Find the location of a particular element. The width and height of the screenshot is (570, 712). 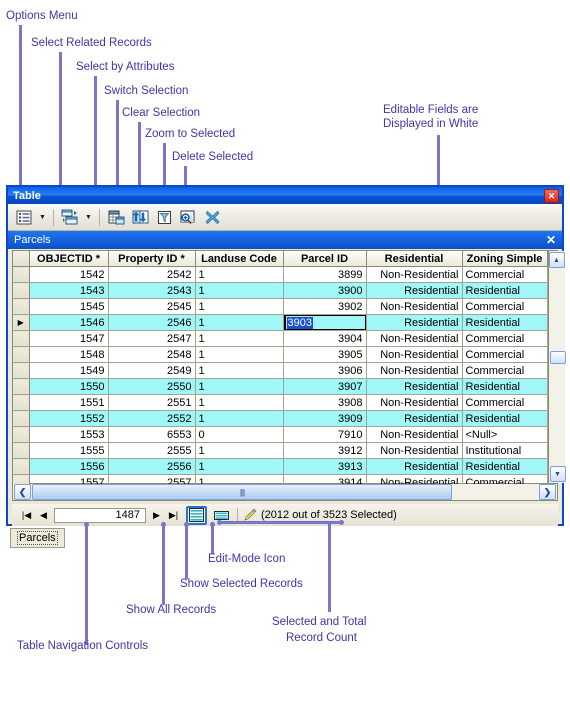

record-number-input: 1487 is located at coordinates (100, 515).